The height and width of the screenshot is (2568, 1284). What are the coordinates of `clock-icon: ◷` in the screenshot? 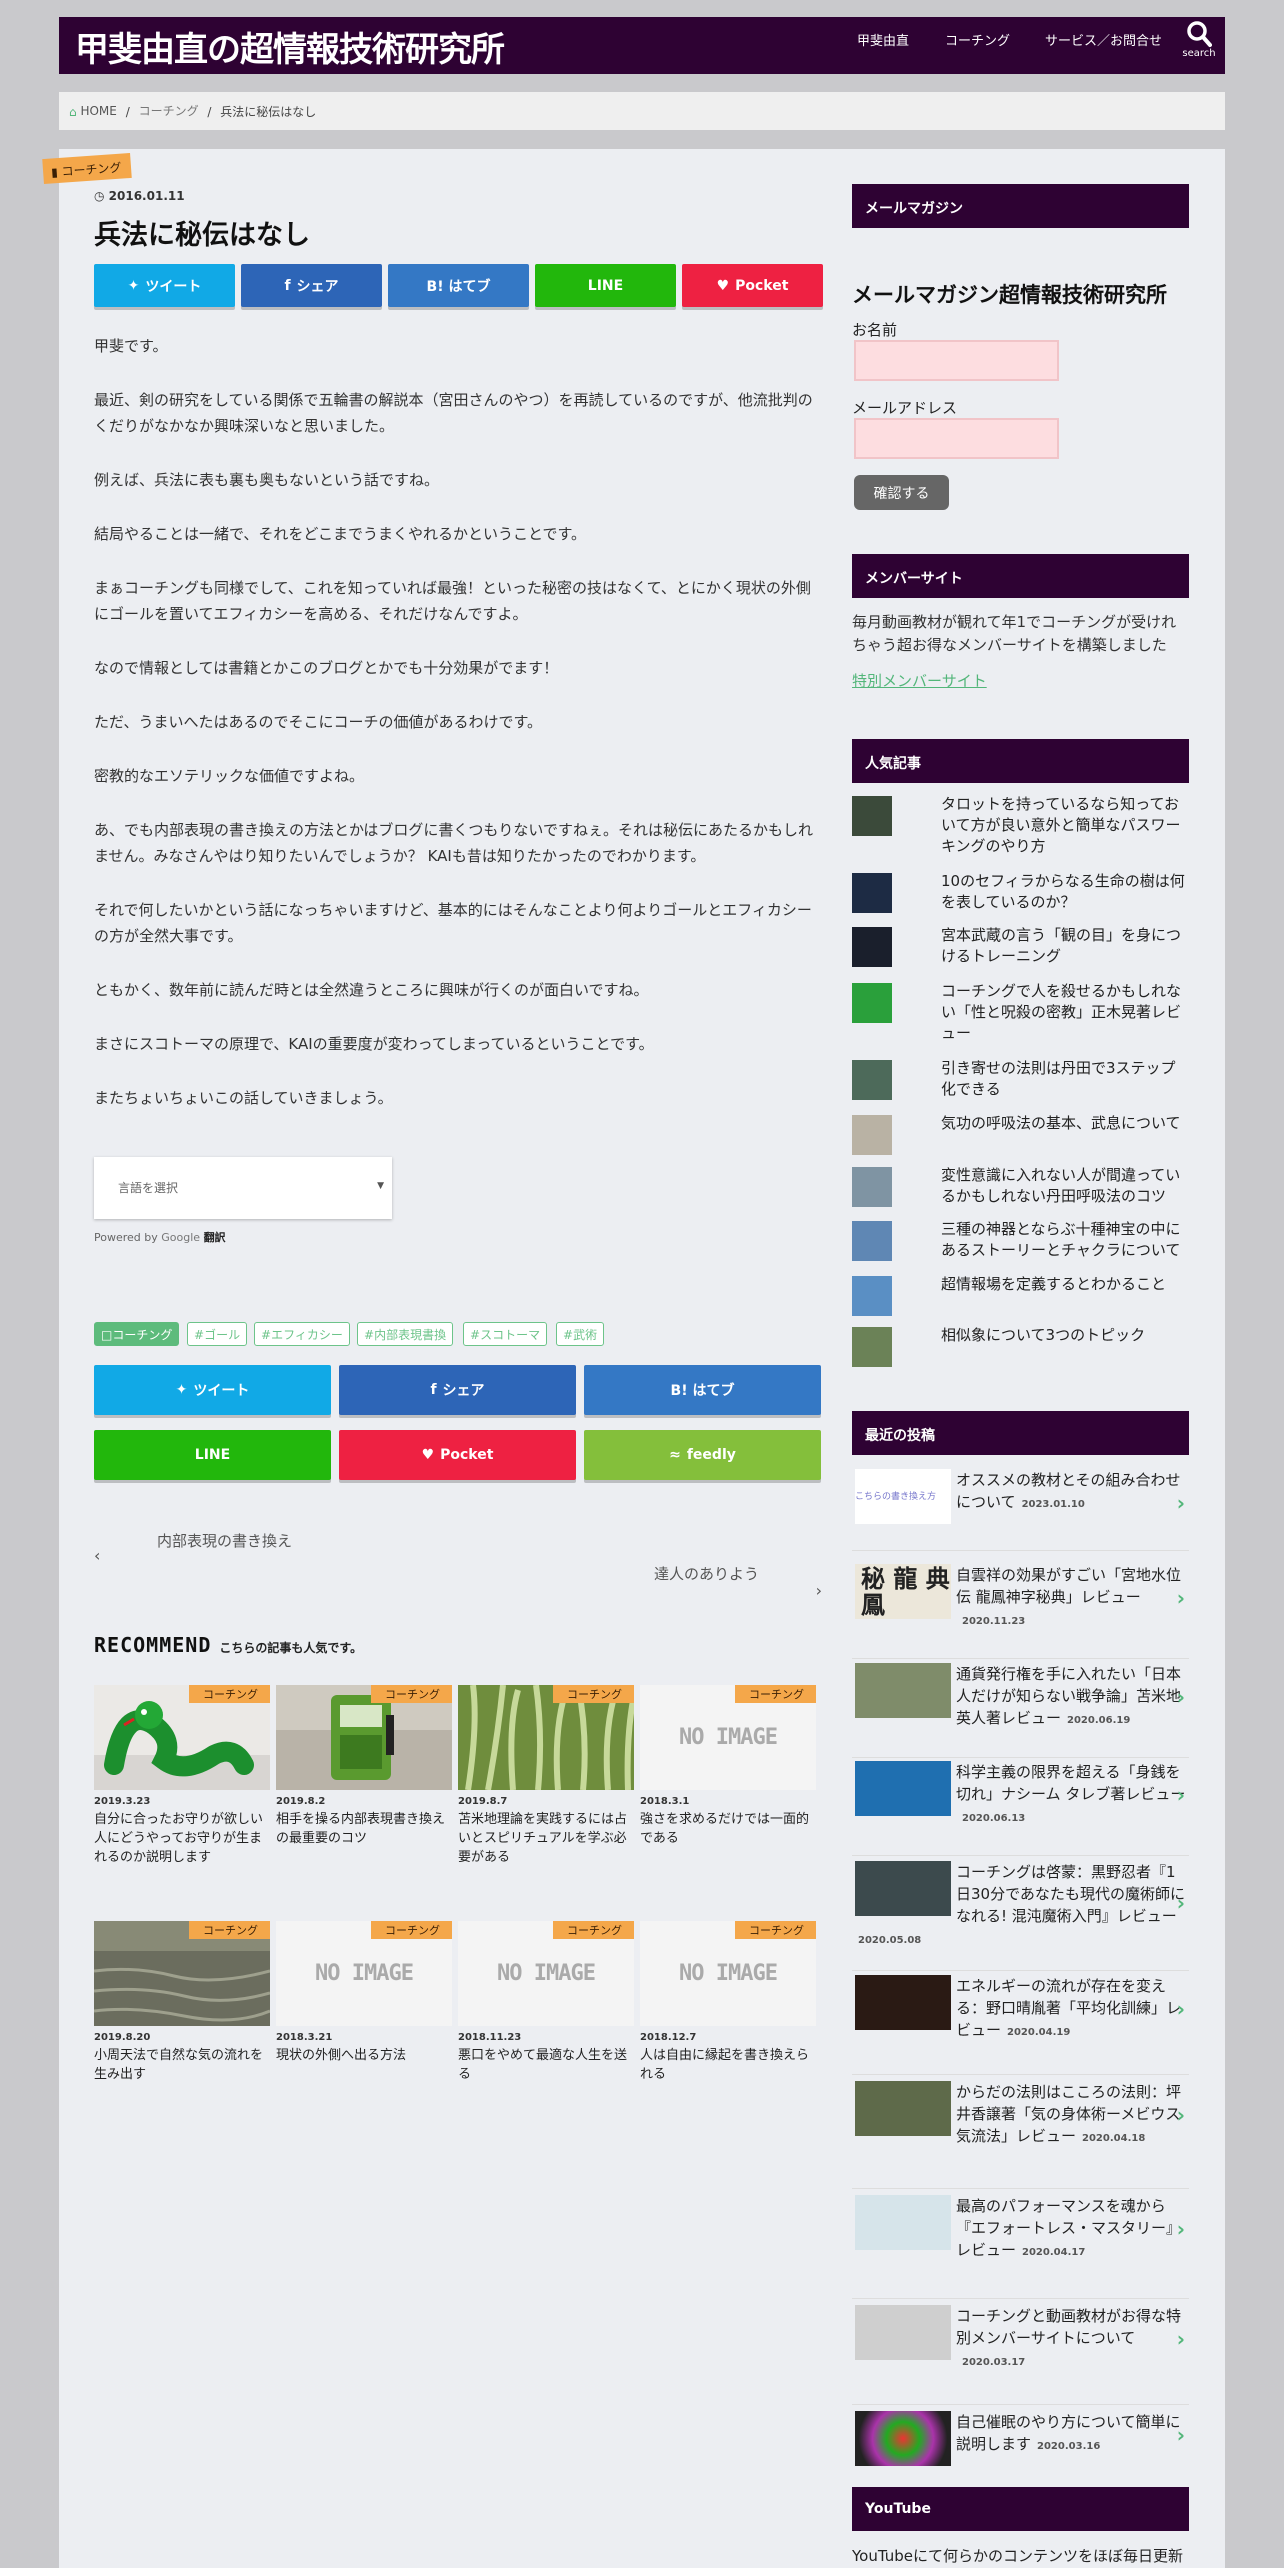 It's located at (101, 196).